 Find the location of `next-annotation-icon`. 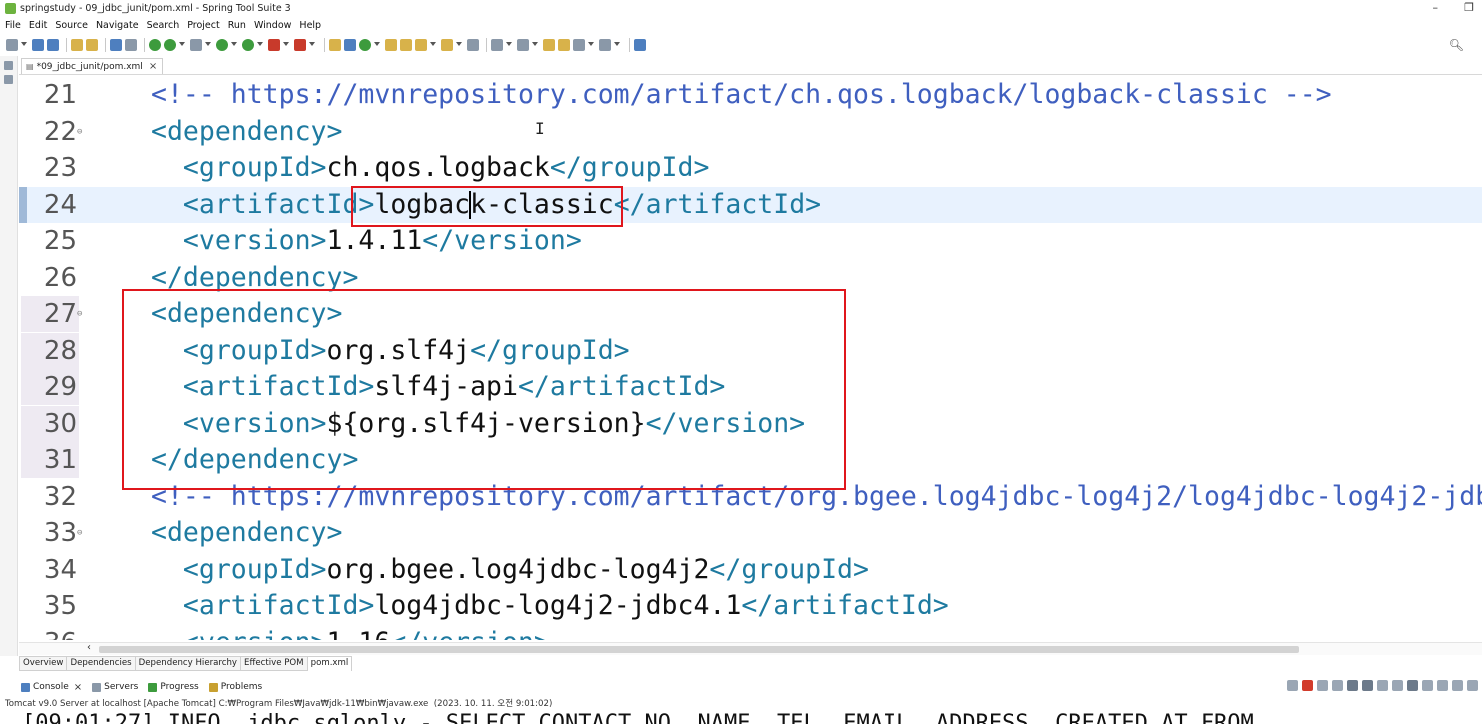

next-annotation-icon is located at coordinates (497, 44).